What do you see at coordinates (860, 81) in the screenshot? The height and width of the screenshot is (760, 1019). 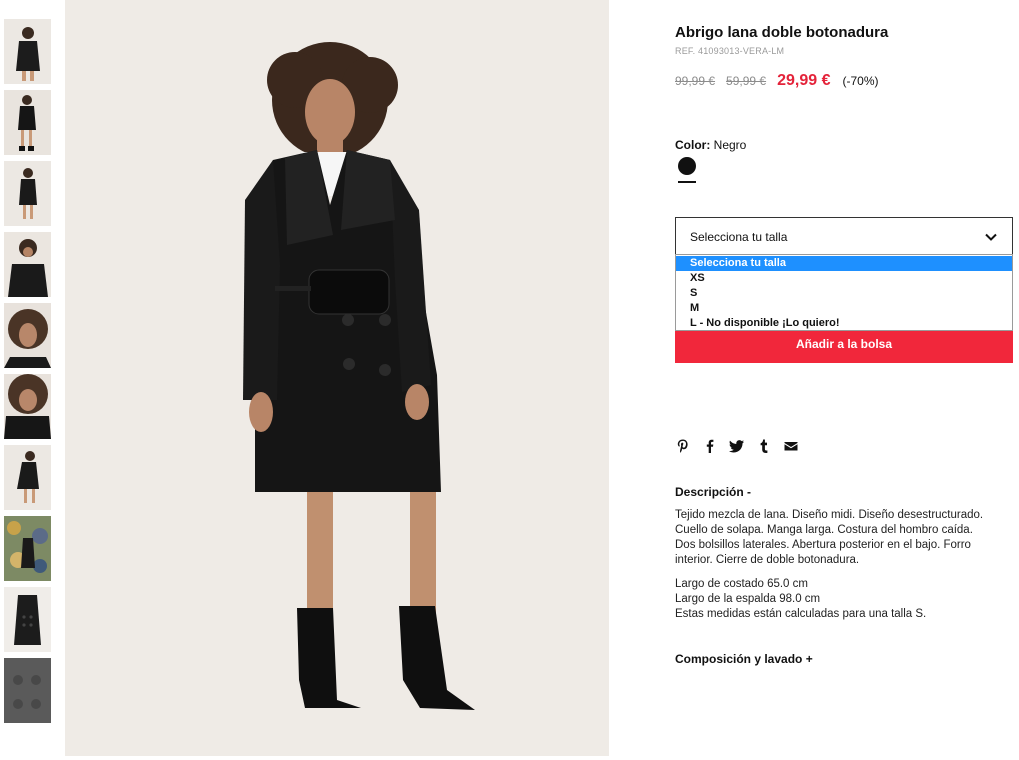 I see `discount-badge: (-70%)` at bounding box center [860, 81].